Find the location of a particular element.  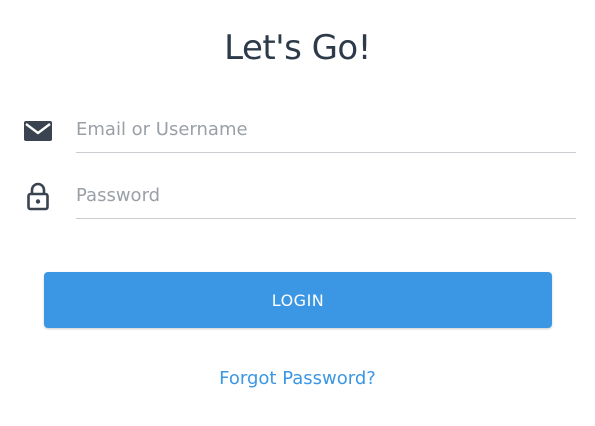

login-button: LOGIN is located at coordinates (298, 300).